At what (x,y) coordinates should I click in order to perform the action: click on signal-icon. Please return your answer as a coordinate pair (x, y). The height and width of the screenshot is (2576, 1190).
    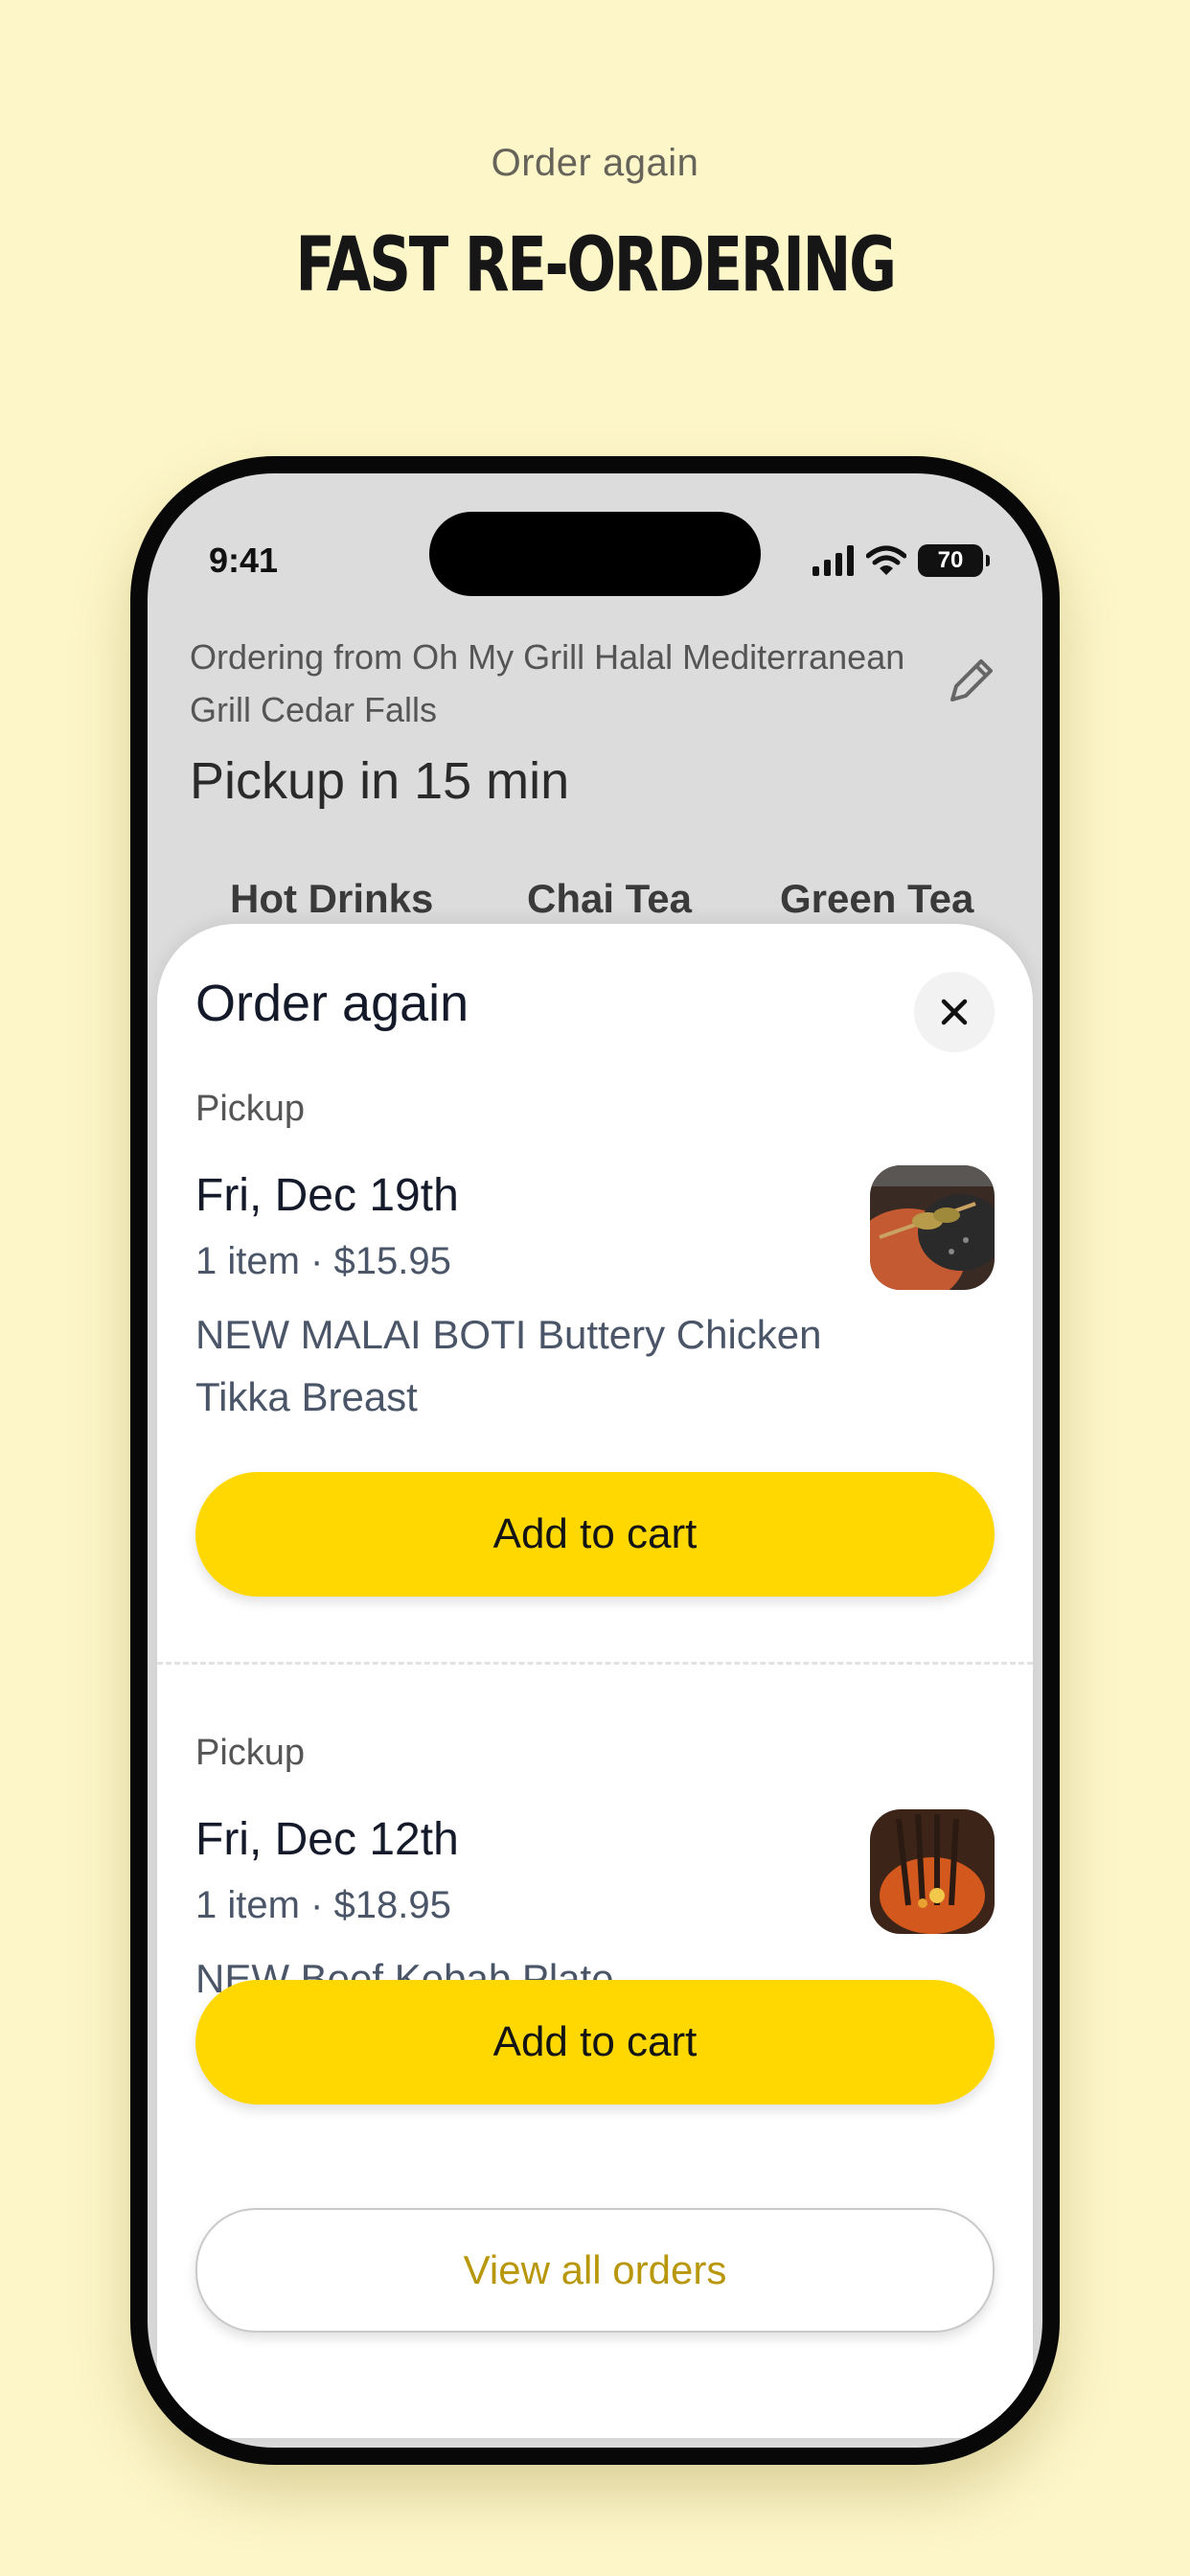
    Looking at the image, I should click on (833, 560).